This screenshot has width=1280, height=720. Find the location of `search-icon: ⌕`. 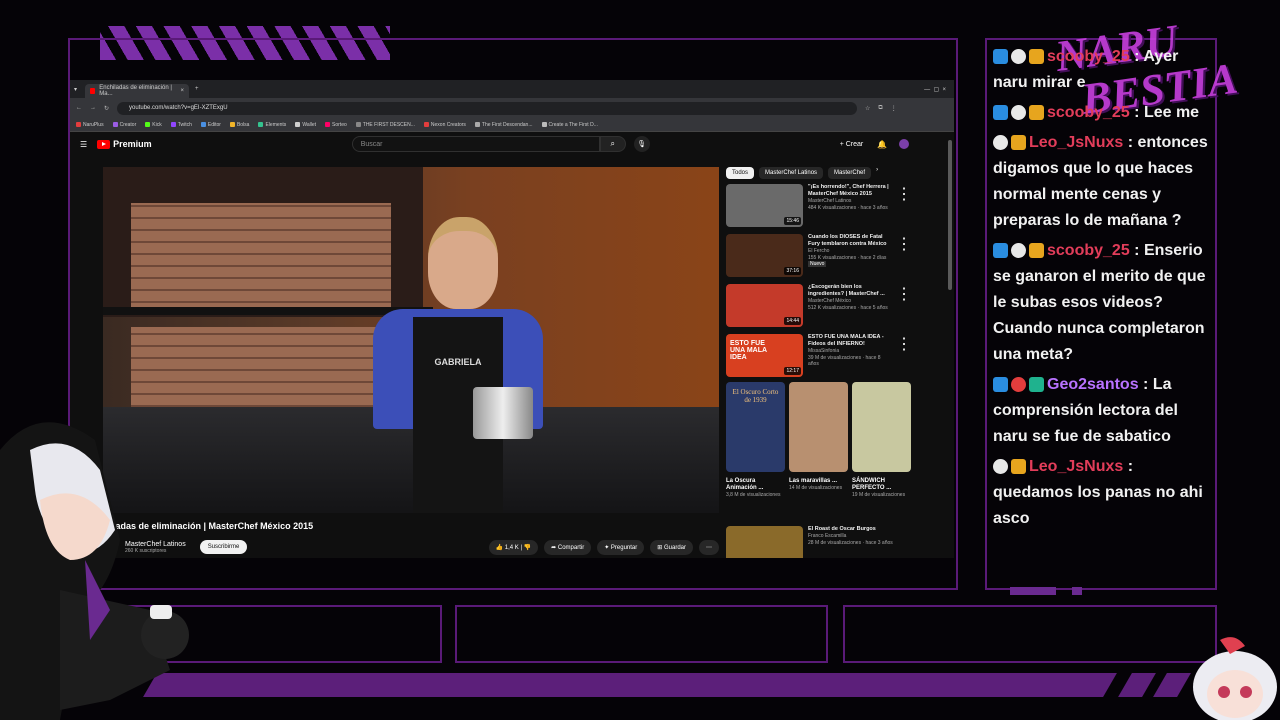

search-icon: ⌕ is located at coordinates (612, 144).